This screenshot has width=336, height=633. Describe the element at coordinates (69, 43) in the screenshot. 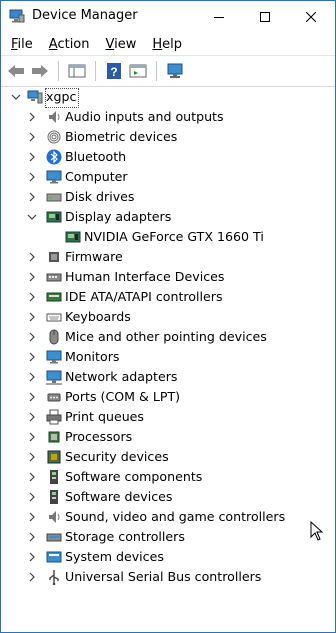

I see `menu-action: Action` at that location.